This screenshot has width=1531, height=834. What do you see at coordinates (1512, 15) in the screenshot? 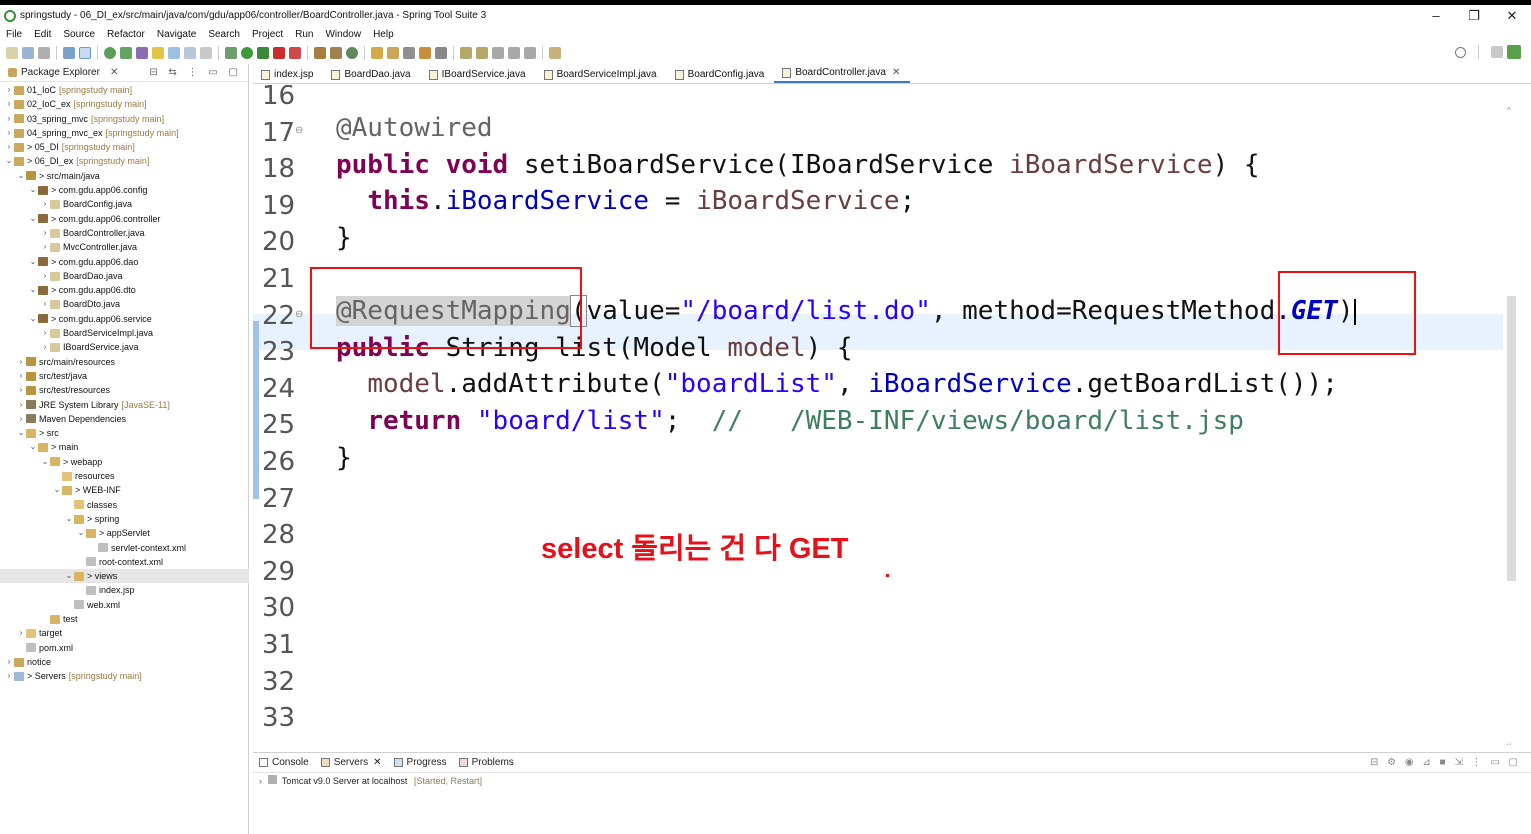
I see `close-button: ✕` at bounding box center [1512, 15].